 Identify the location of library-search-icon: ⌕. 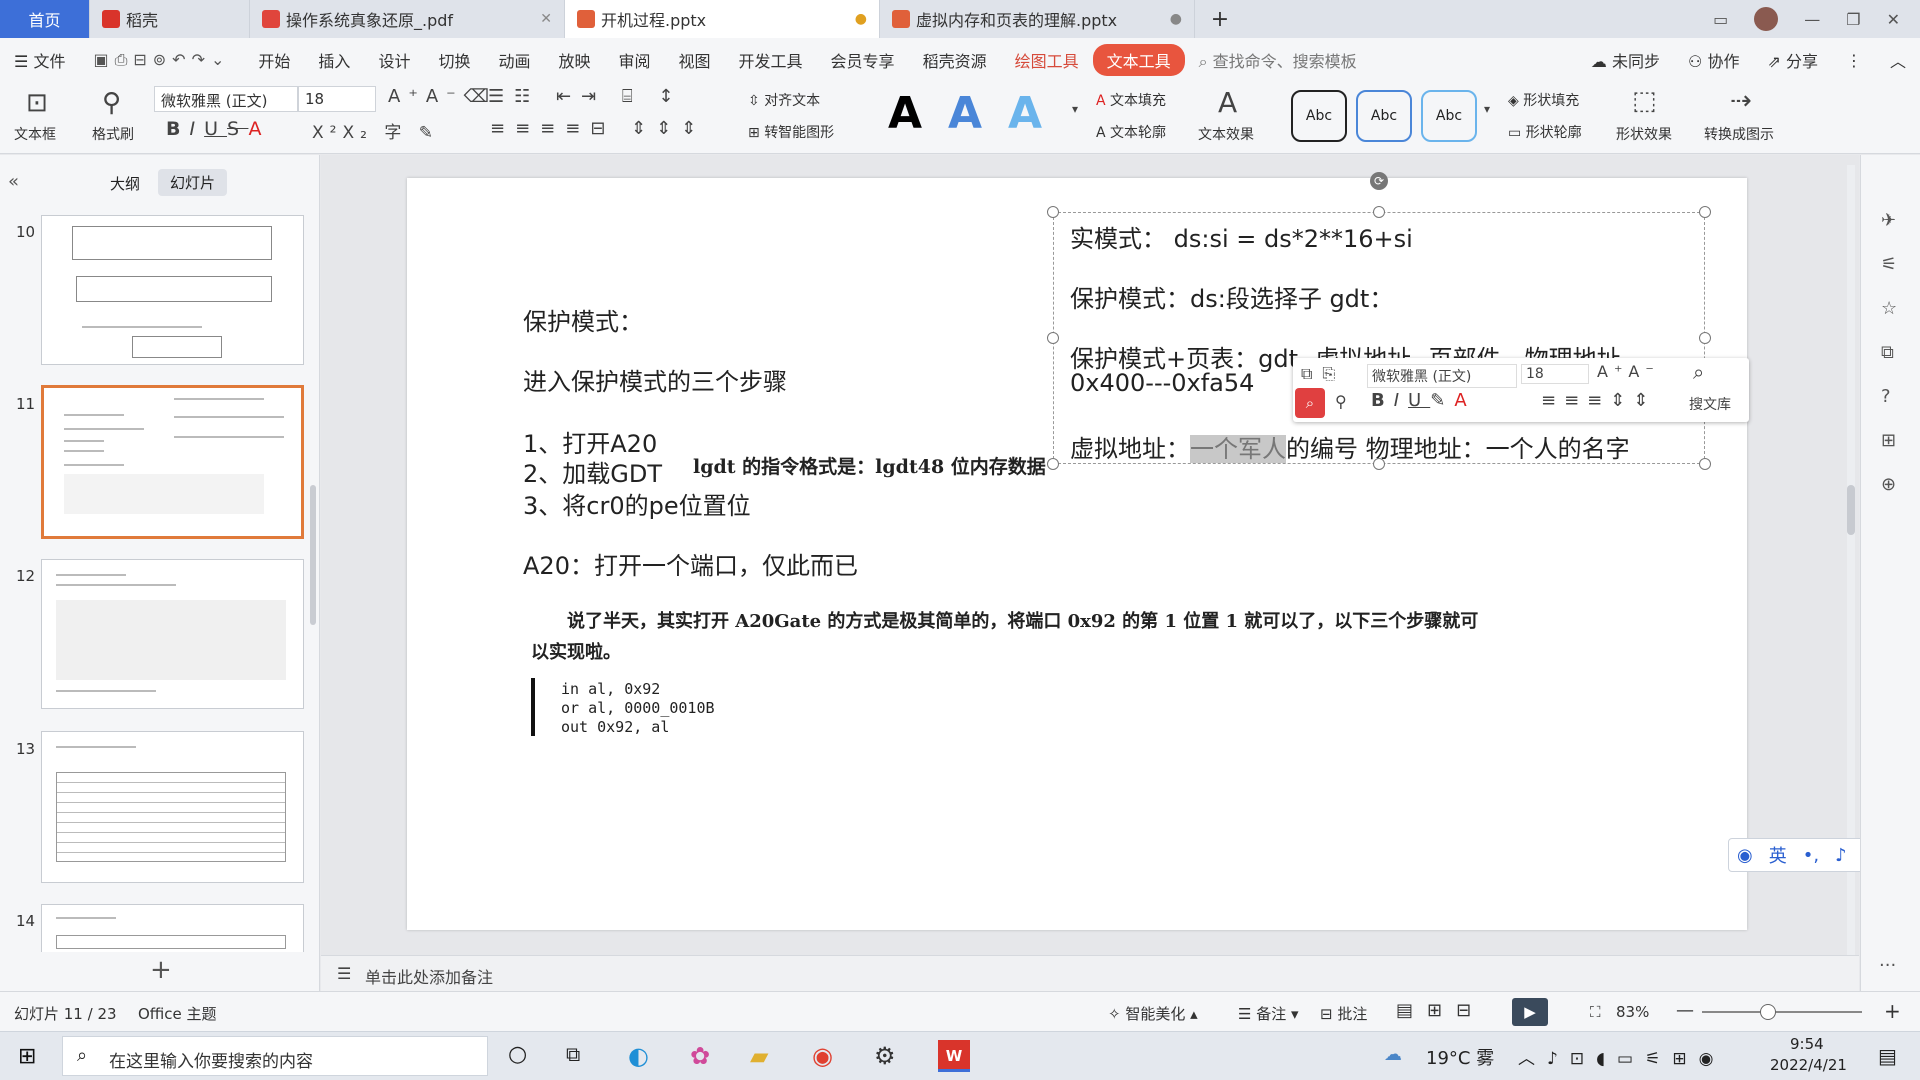
(1698, 372).